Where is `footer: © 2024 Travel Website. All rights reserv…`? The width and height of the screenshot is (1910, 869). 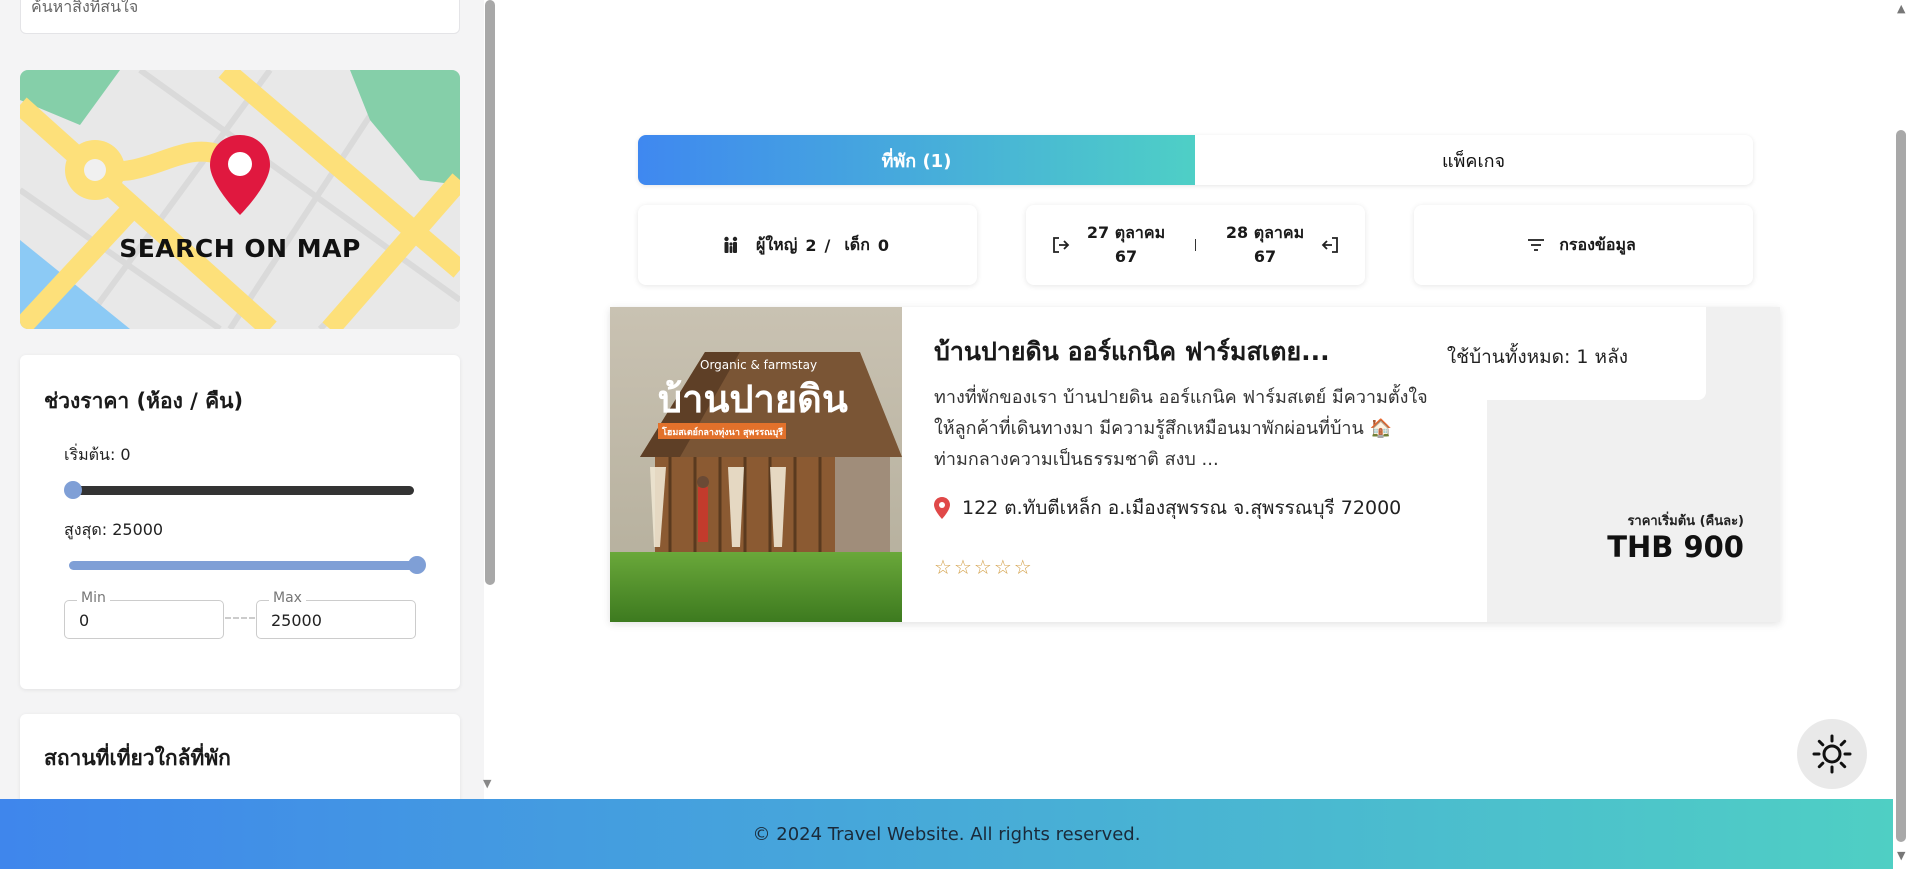 footer: © 2024 Travel Website. All rights reserv… is located at coordinates (946, 834).